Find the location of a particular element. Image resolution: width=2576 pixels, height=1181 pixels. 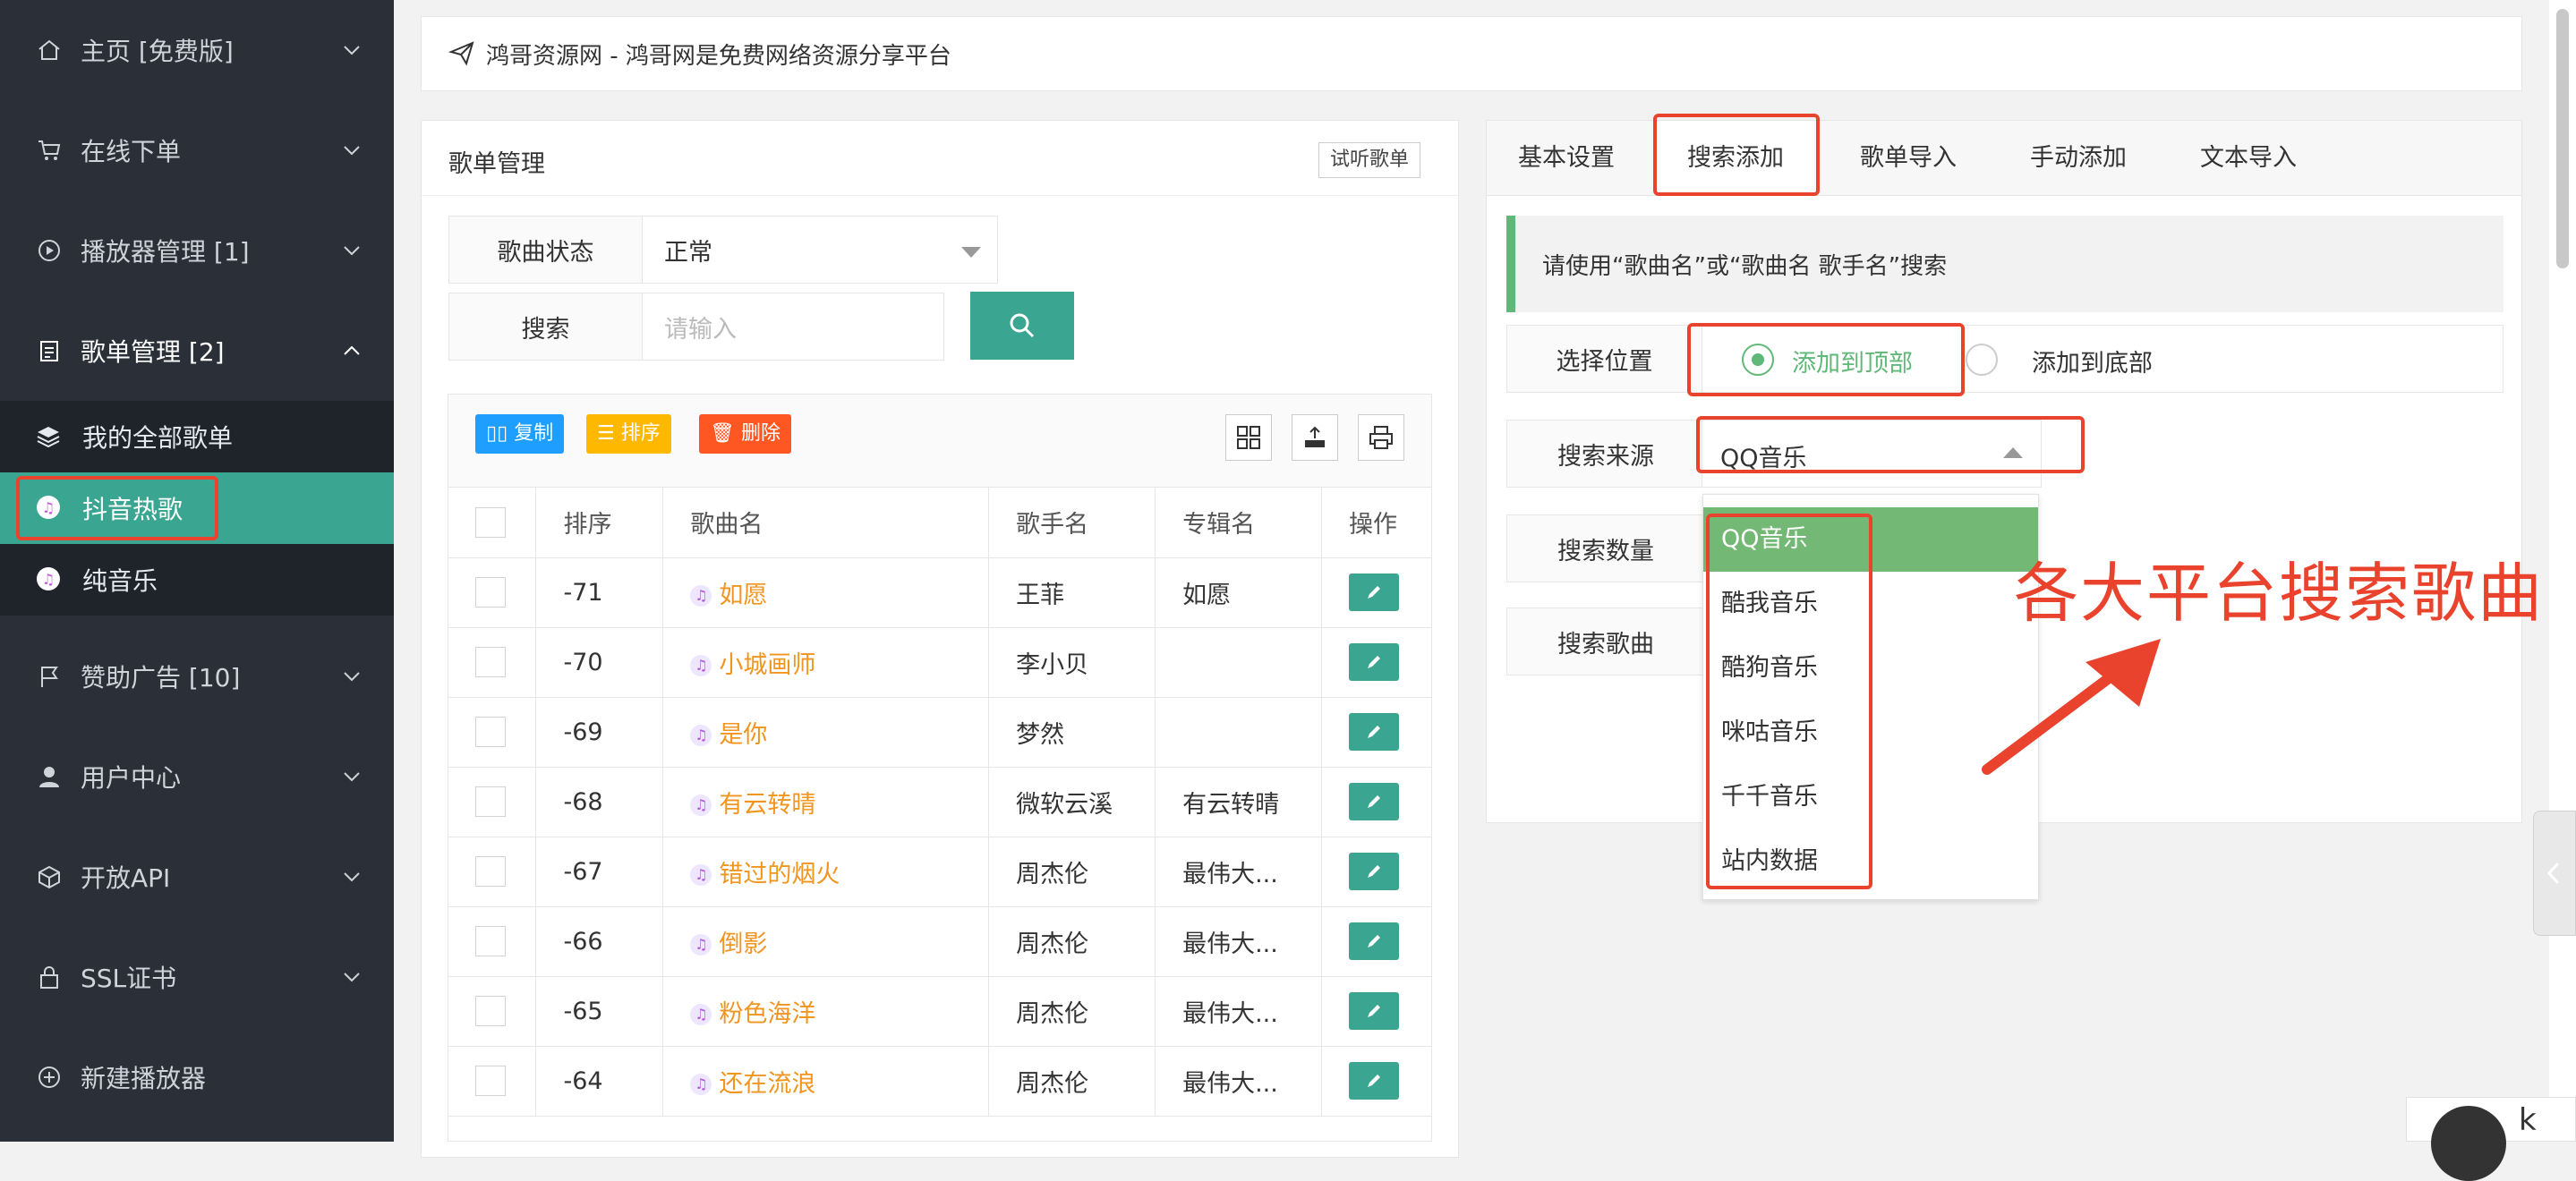

site-title: 鸿哥资源网 - 鸿哥网是免费网络资源分享平台 is located at coordinates (718, 56).